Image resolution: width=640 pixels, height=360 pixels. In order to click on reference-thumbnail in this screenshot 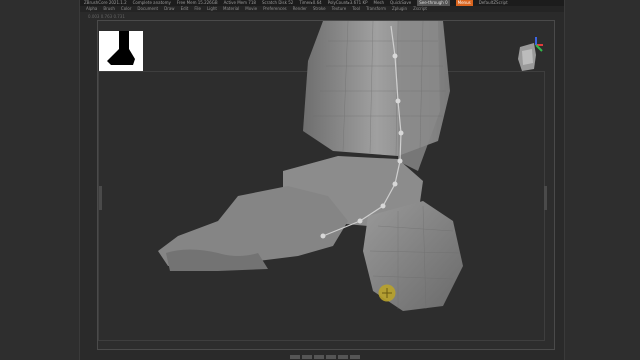, I will do `click(121, 51)`.